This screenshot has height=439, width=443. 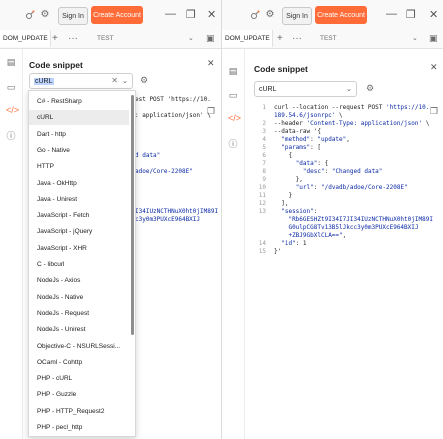 I want to click on line-number: 7, so click(x=264, y=163).